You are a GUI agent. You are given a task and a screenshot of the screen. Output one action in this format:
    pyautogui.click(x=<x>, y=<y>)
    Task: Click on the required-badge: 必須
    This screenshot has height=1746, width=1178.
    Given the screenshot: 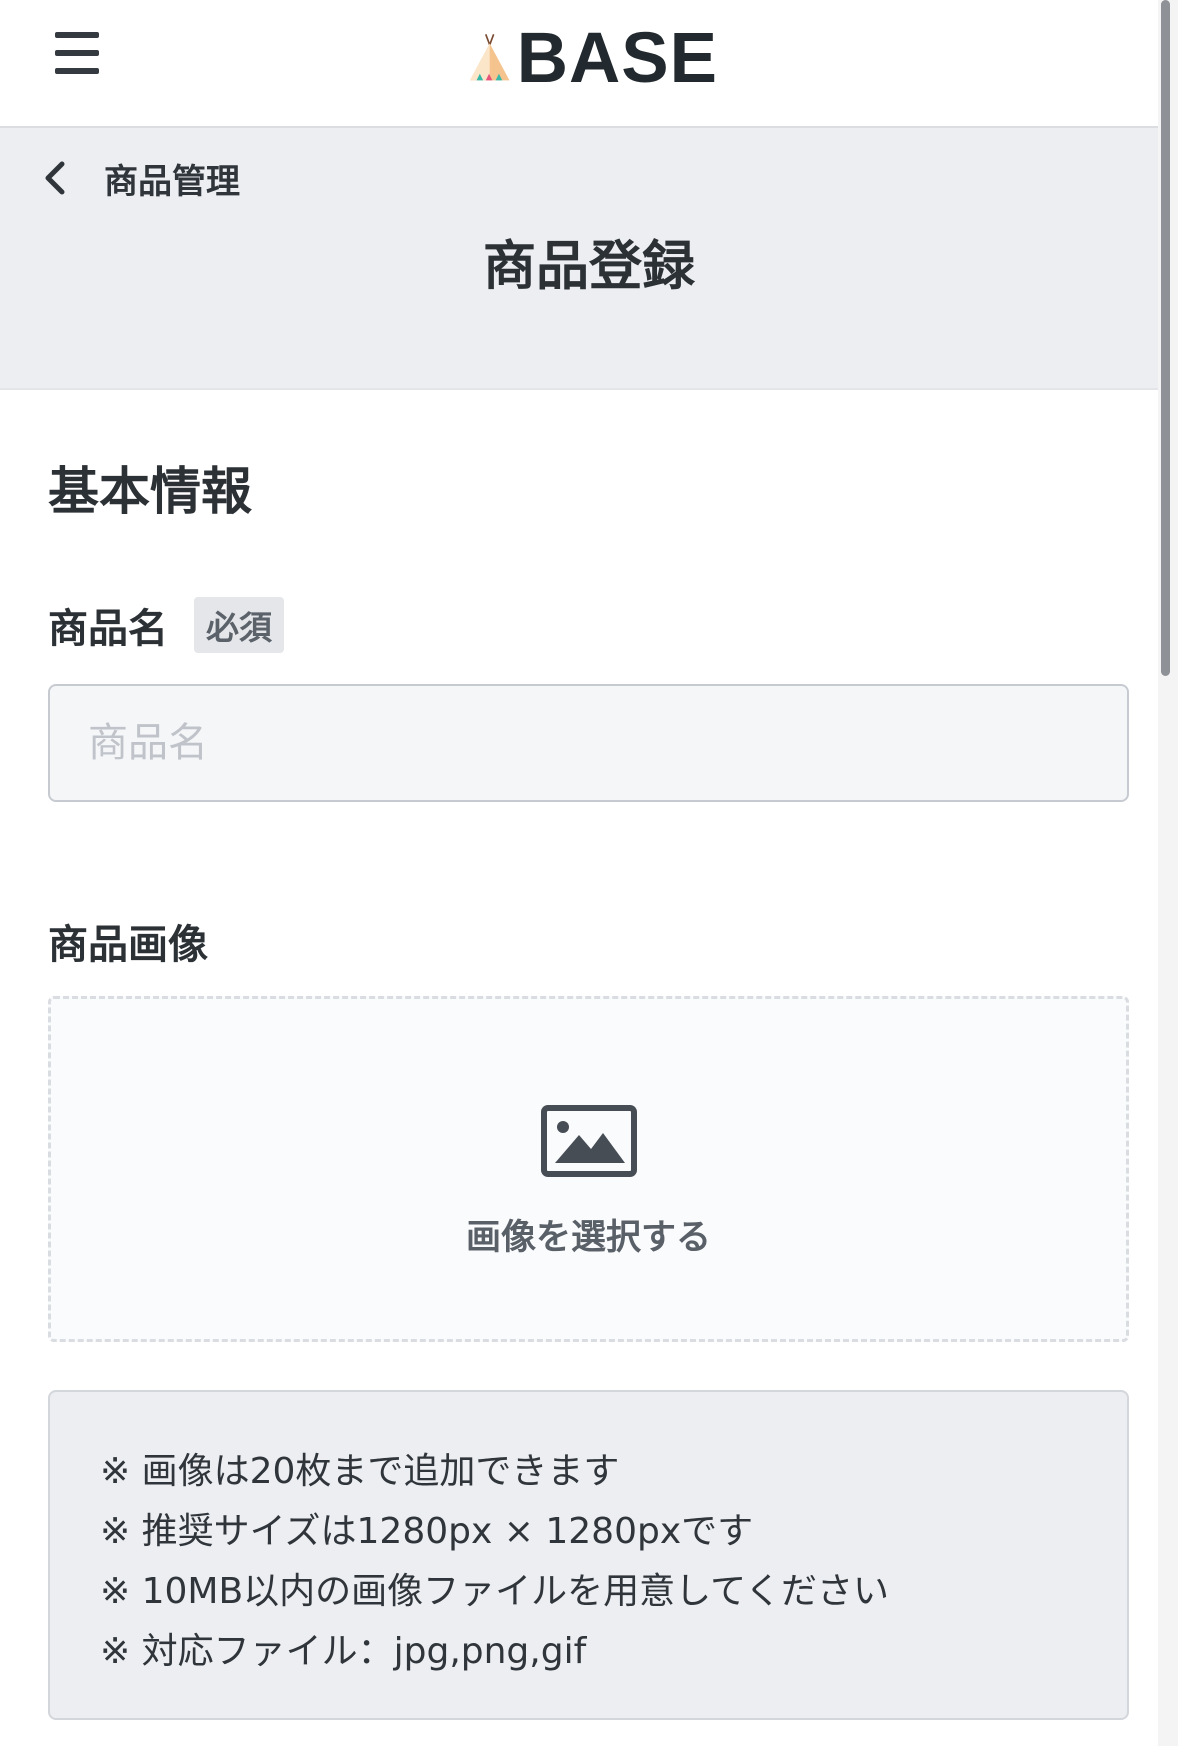 What is the action you would take?
    pyautogui.click(x=239, y=625)
    